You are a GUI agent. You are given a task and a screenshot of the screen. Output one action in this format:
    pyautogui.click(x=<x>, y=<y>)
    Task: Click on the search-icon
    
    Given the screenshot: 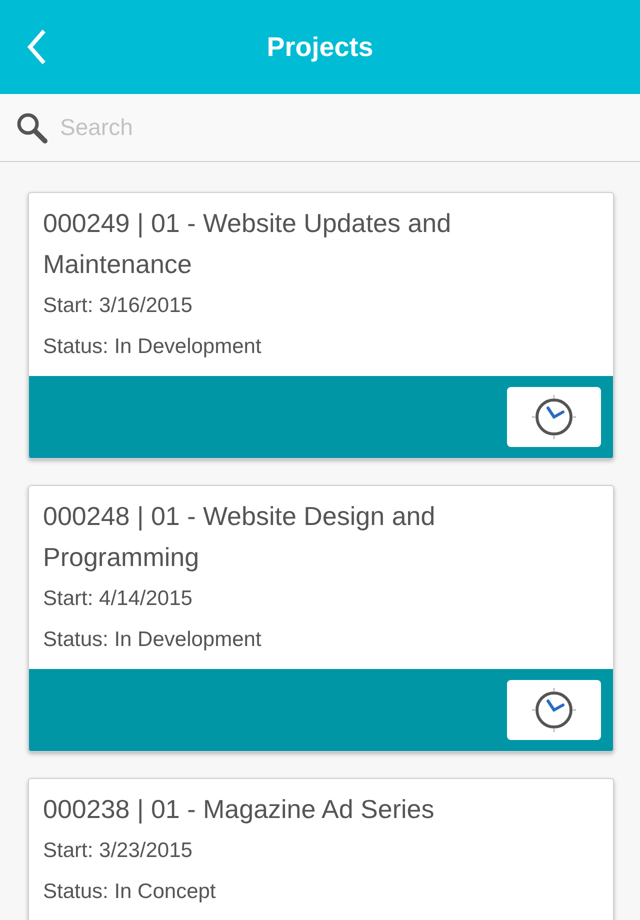 What is the action you would take?
    pyautogui.click(x=32, y=128)
    